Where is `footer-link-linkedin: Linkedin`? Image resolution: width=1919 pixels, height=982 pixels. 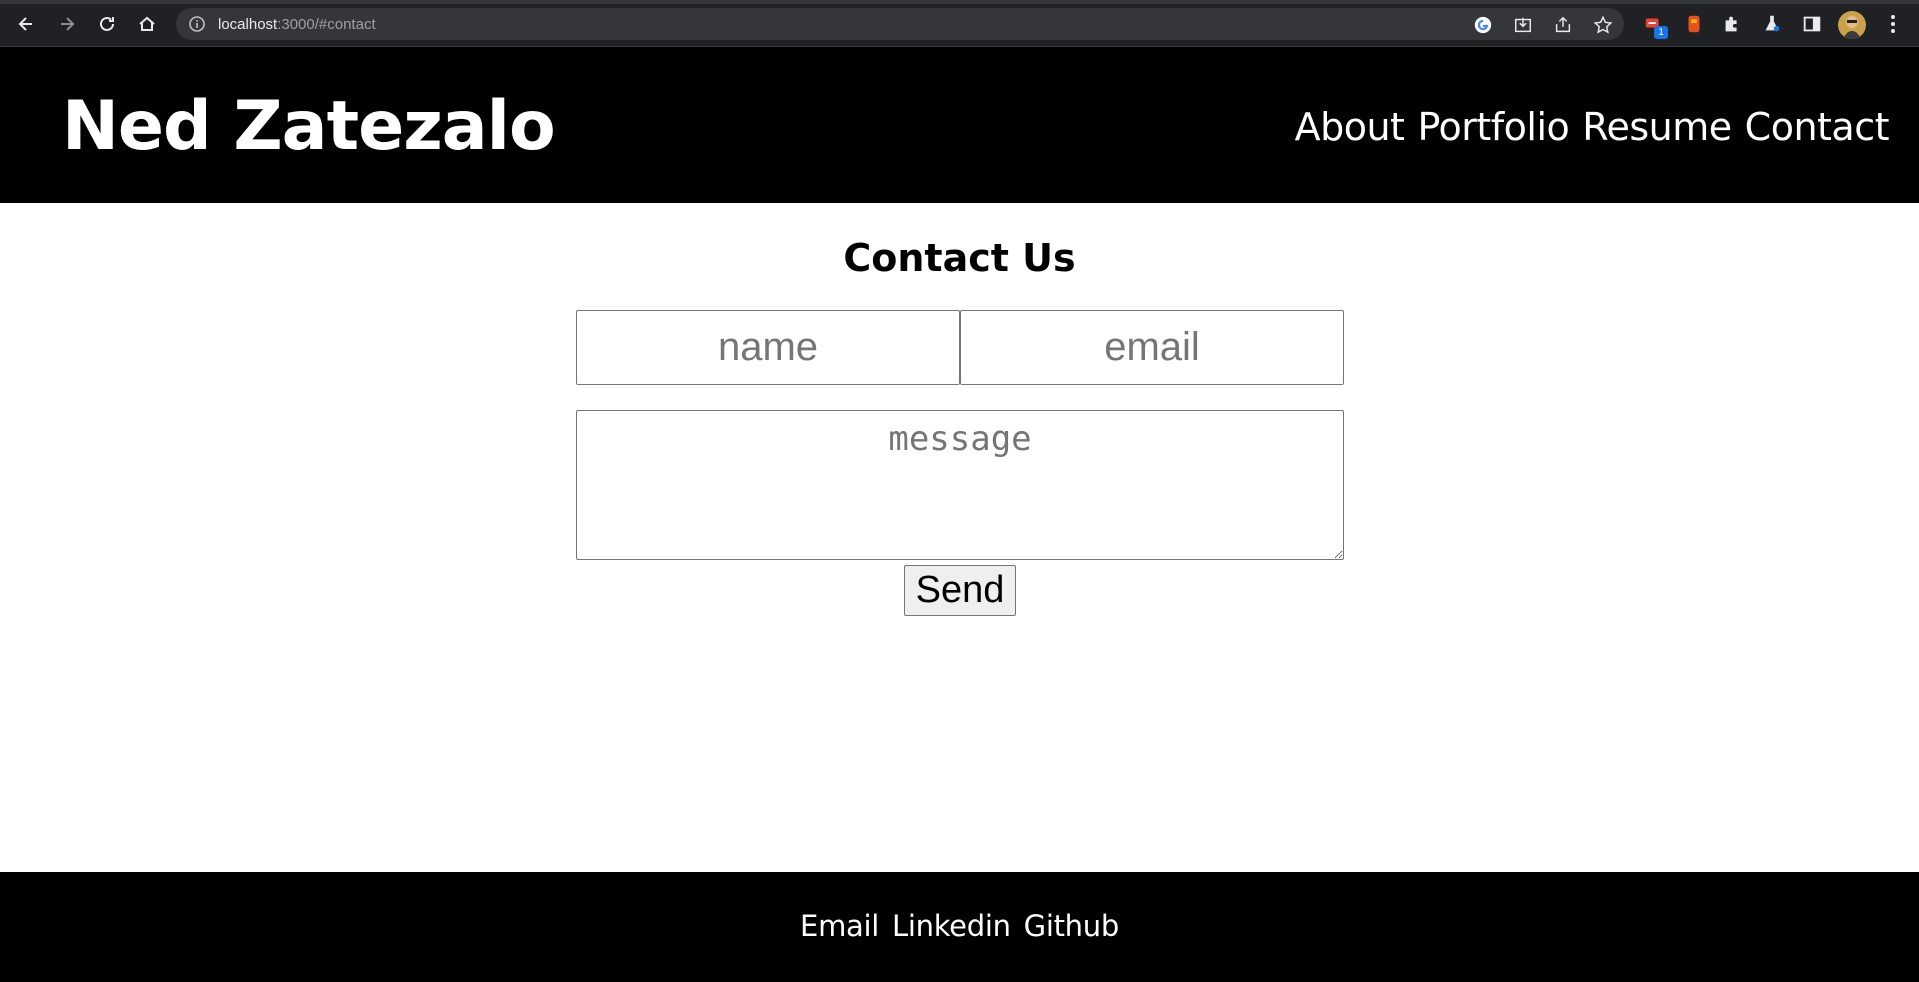
footer-link-linkedin: Linkedin is located at coordinates (951, 926).